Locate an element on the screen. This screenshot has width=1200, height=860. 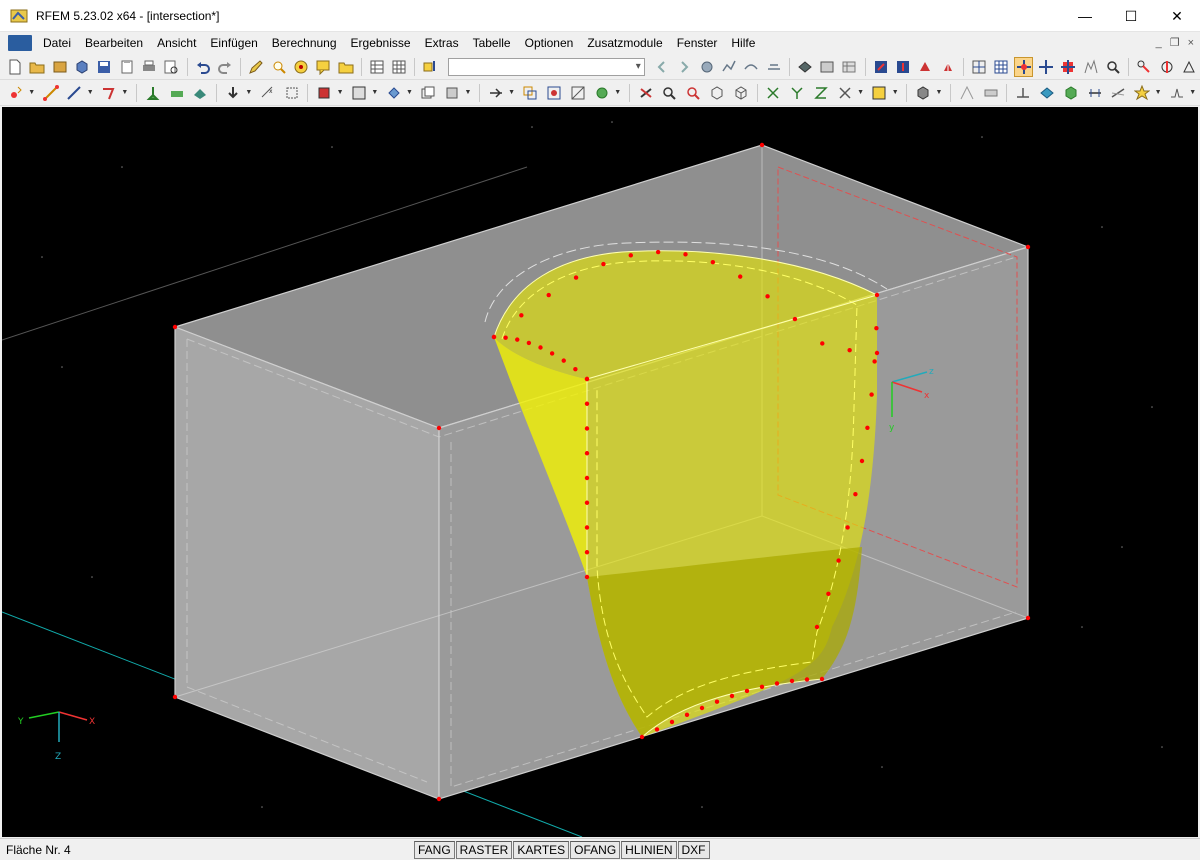
surface-support-button is located at coordinates (200, 93).